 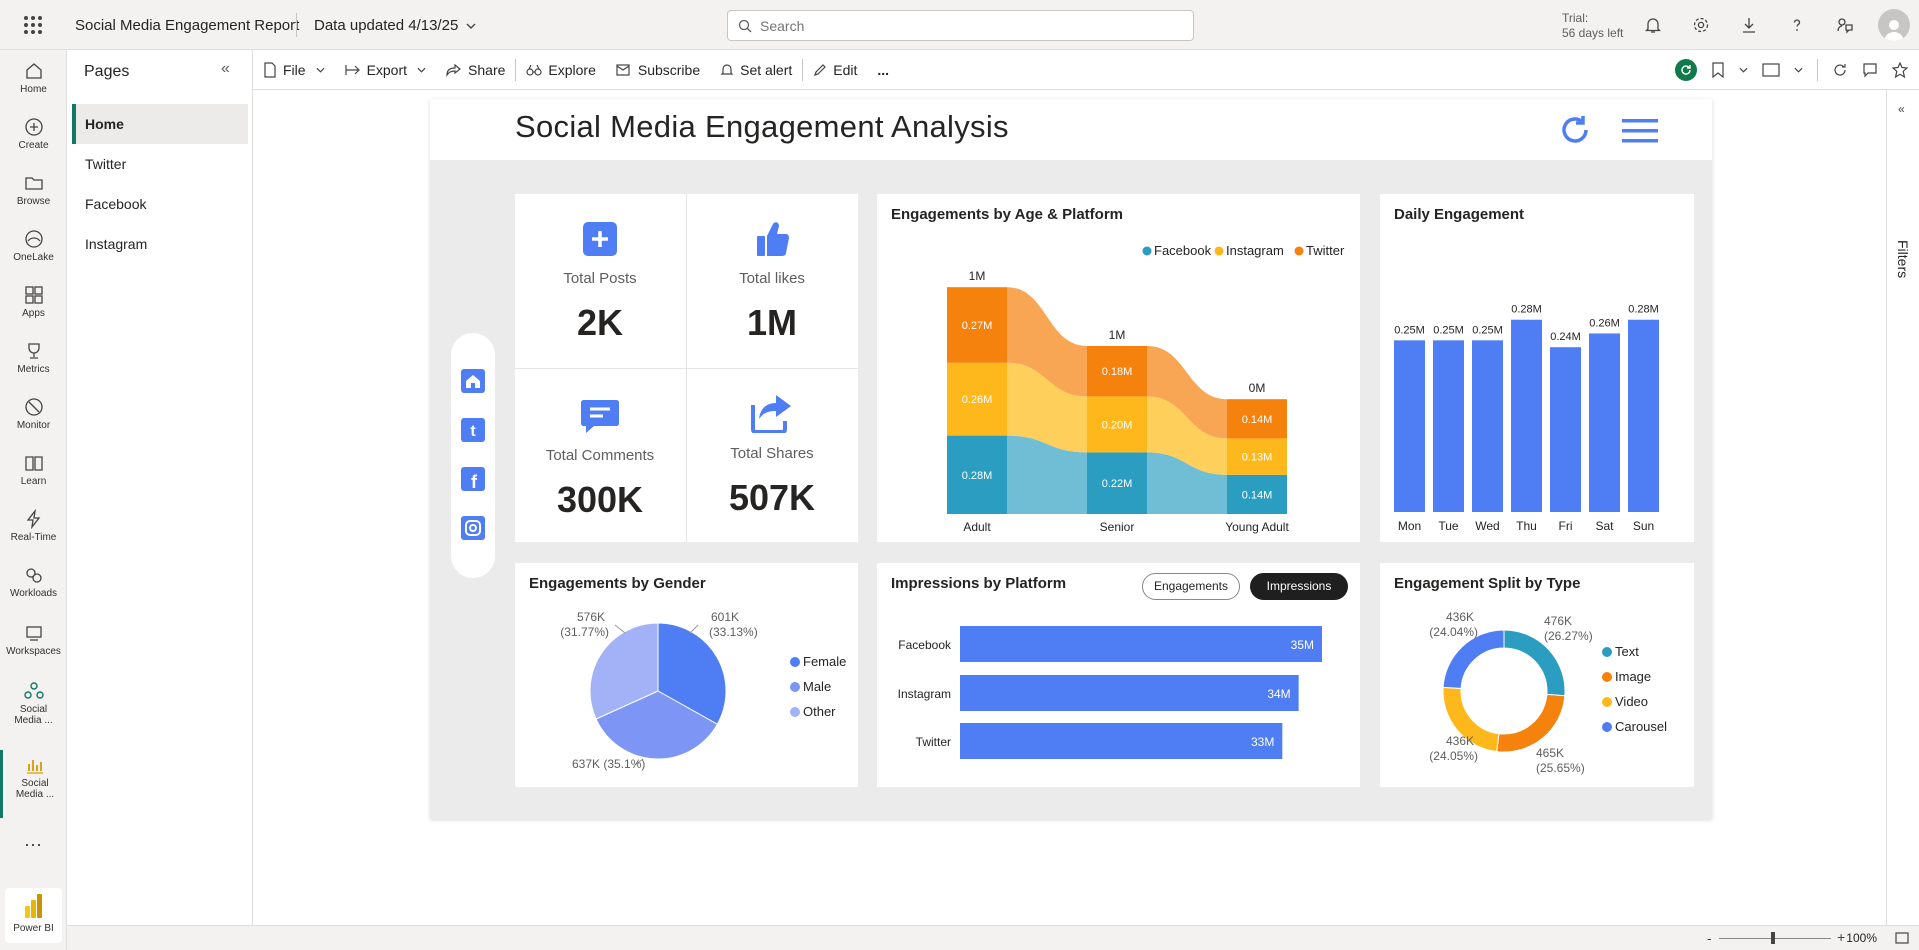 I want to click on download-icon, so click(x=1749, y=25).